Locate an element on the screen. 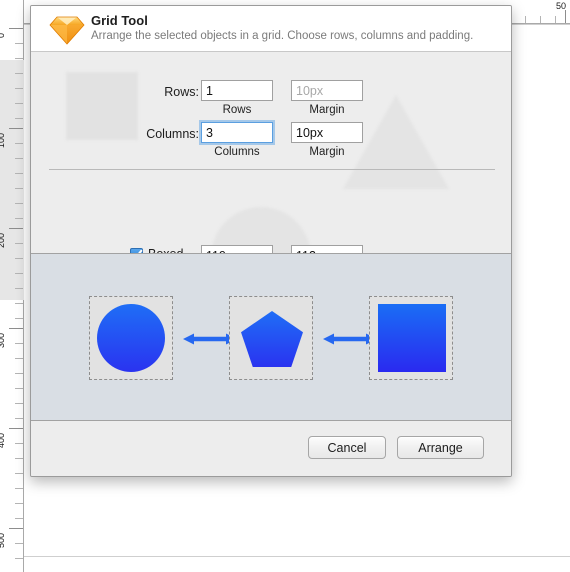  columns-margin-input is located at coordinates (327, 132).